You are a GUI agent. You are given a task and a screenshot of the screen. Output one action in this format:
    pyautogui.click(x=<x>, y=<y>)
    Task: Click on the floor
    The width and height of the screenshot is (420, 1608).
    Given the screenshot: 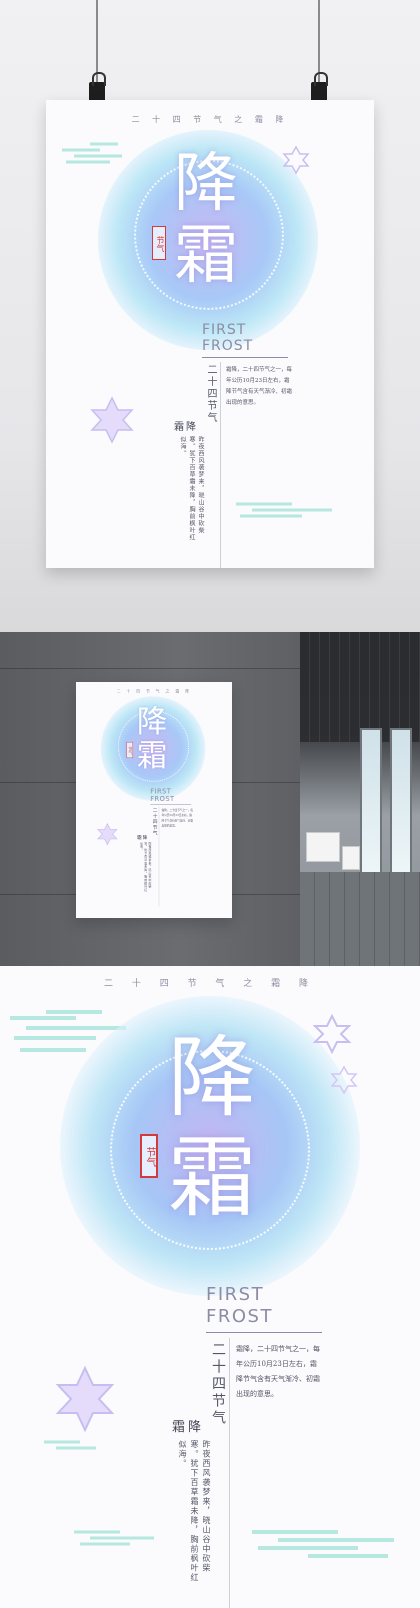 What is the action you would take?
    pyautogui.click(x=360, y=919)
    